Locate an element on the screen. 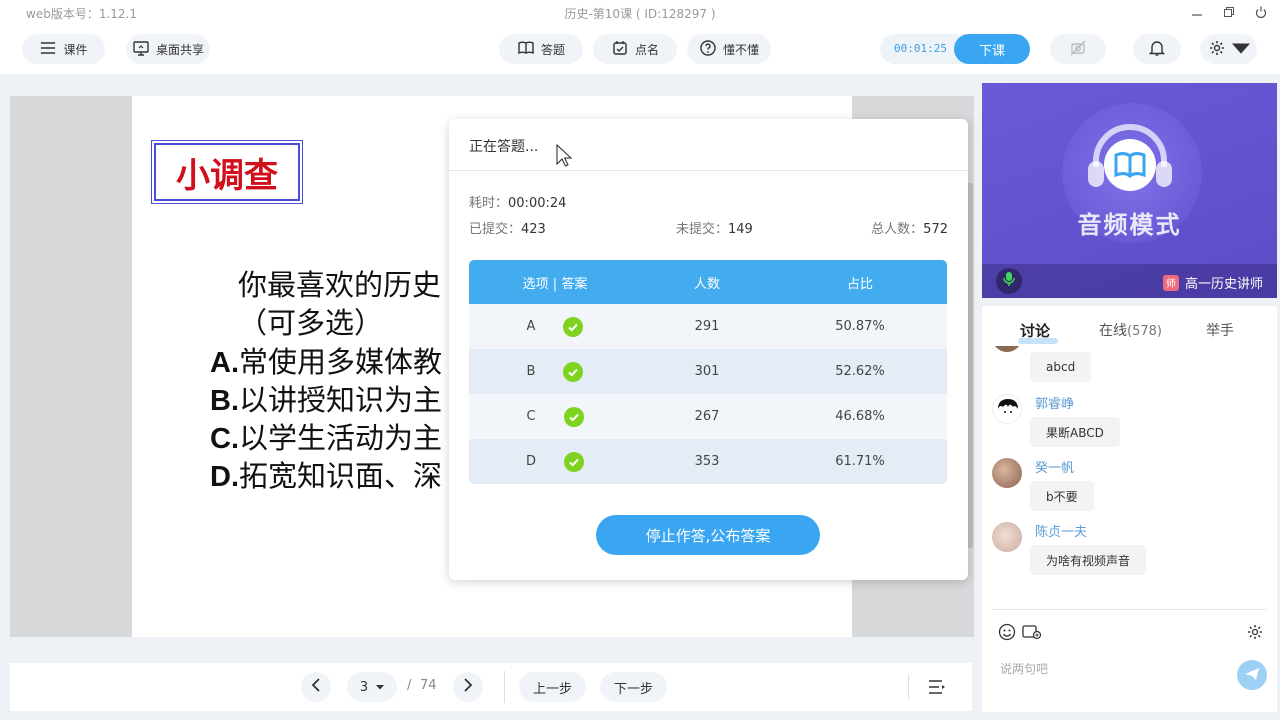 Image resolution: width=1280 pixels, height=720 pixels. total-pages: 74 is located at coordinates (428, 685).